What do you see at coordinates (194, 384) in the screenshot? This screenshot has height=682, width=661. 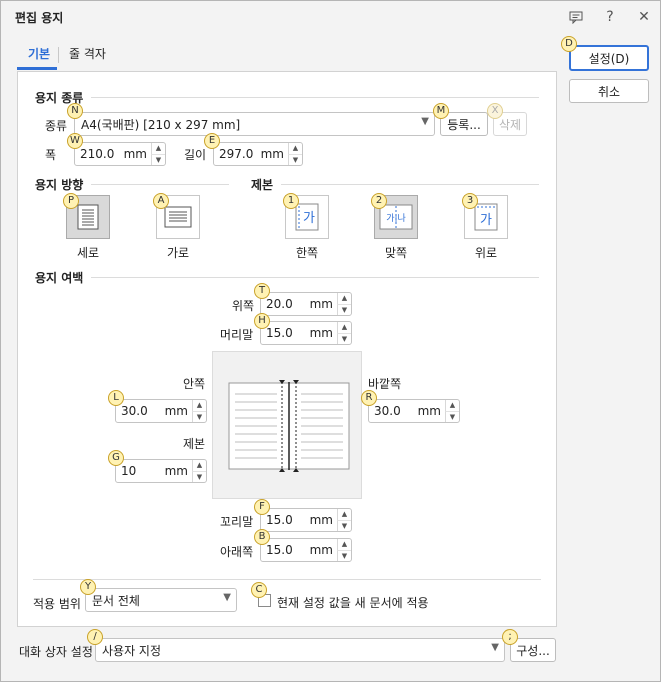 I see `inner-margin-label: 안쪽` at bounding box center [194, 384].